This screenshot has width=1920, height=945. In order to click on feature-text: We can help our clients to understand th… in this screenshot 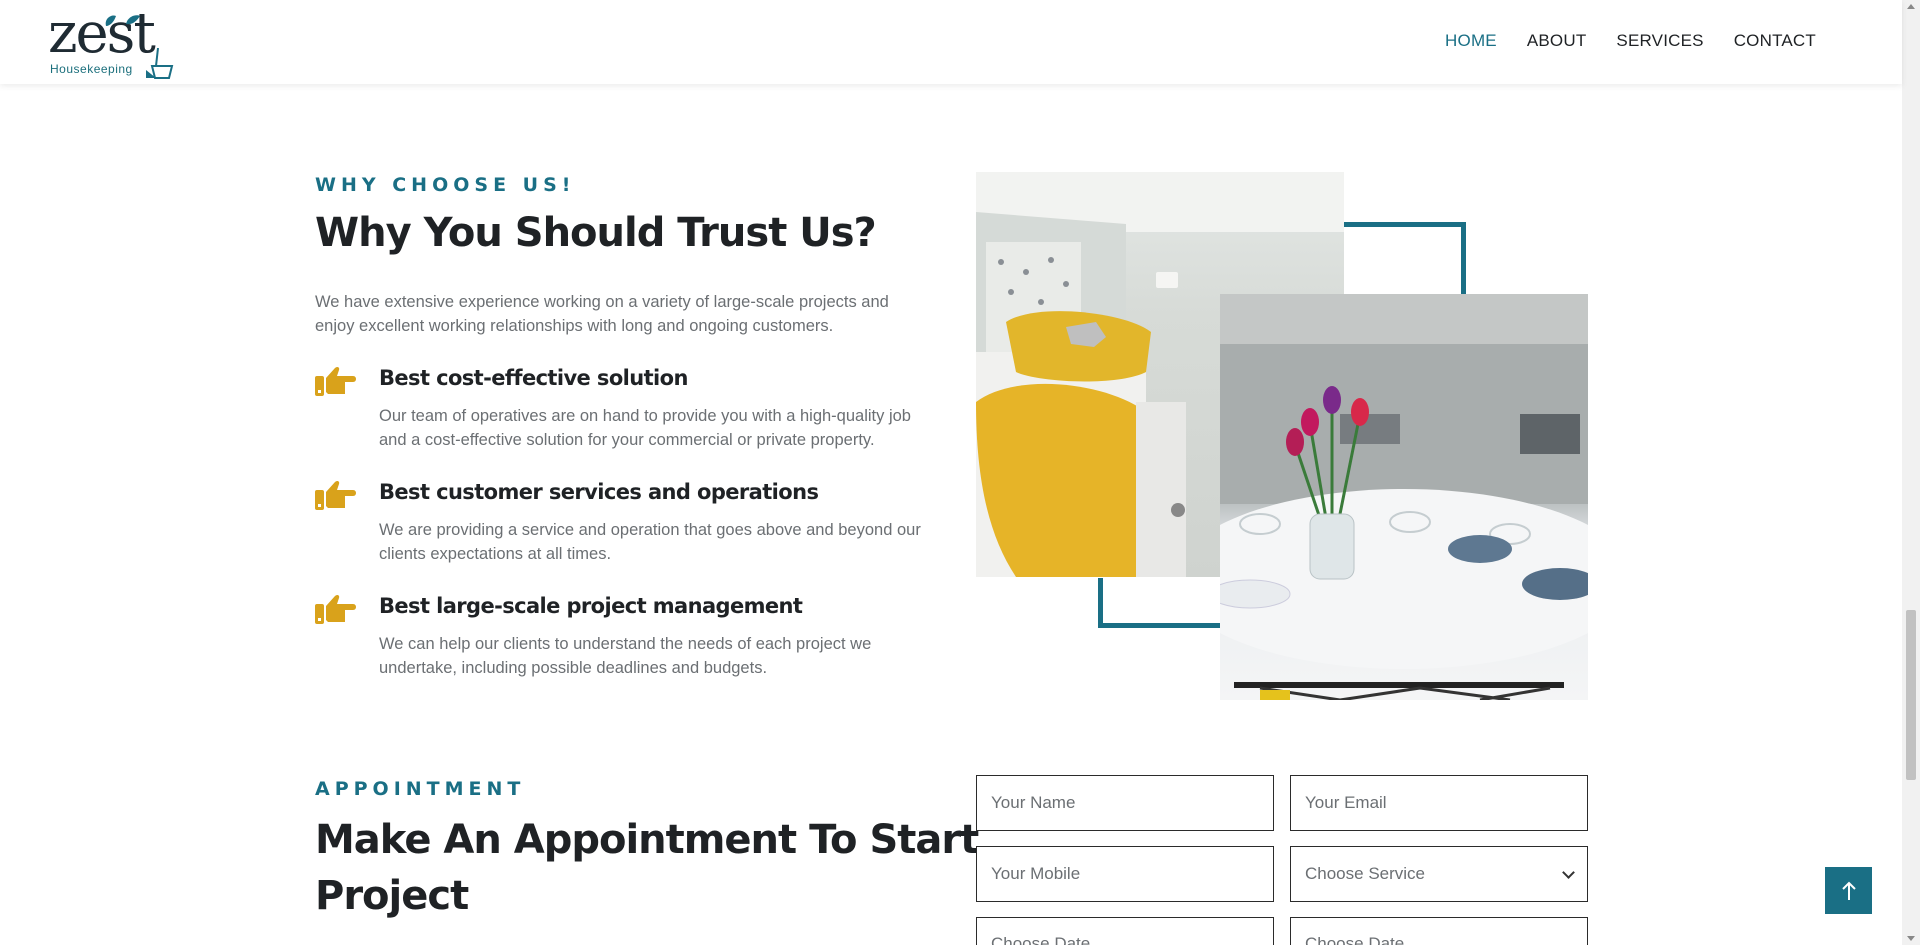, I will do `click(625, 656)`.